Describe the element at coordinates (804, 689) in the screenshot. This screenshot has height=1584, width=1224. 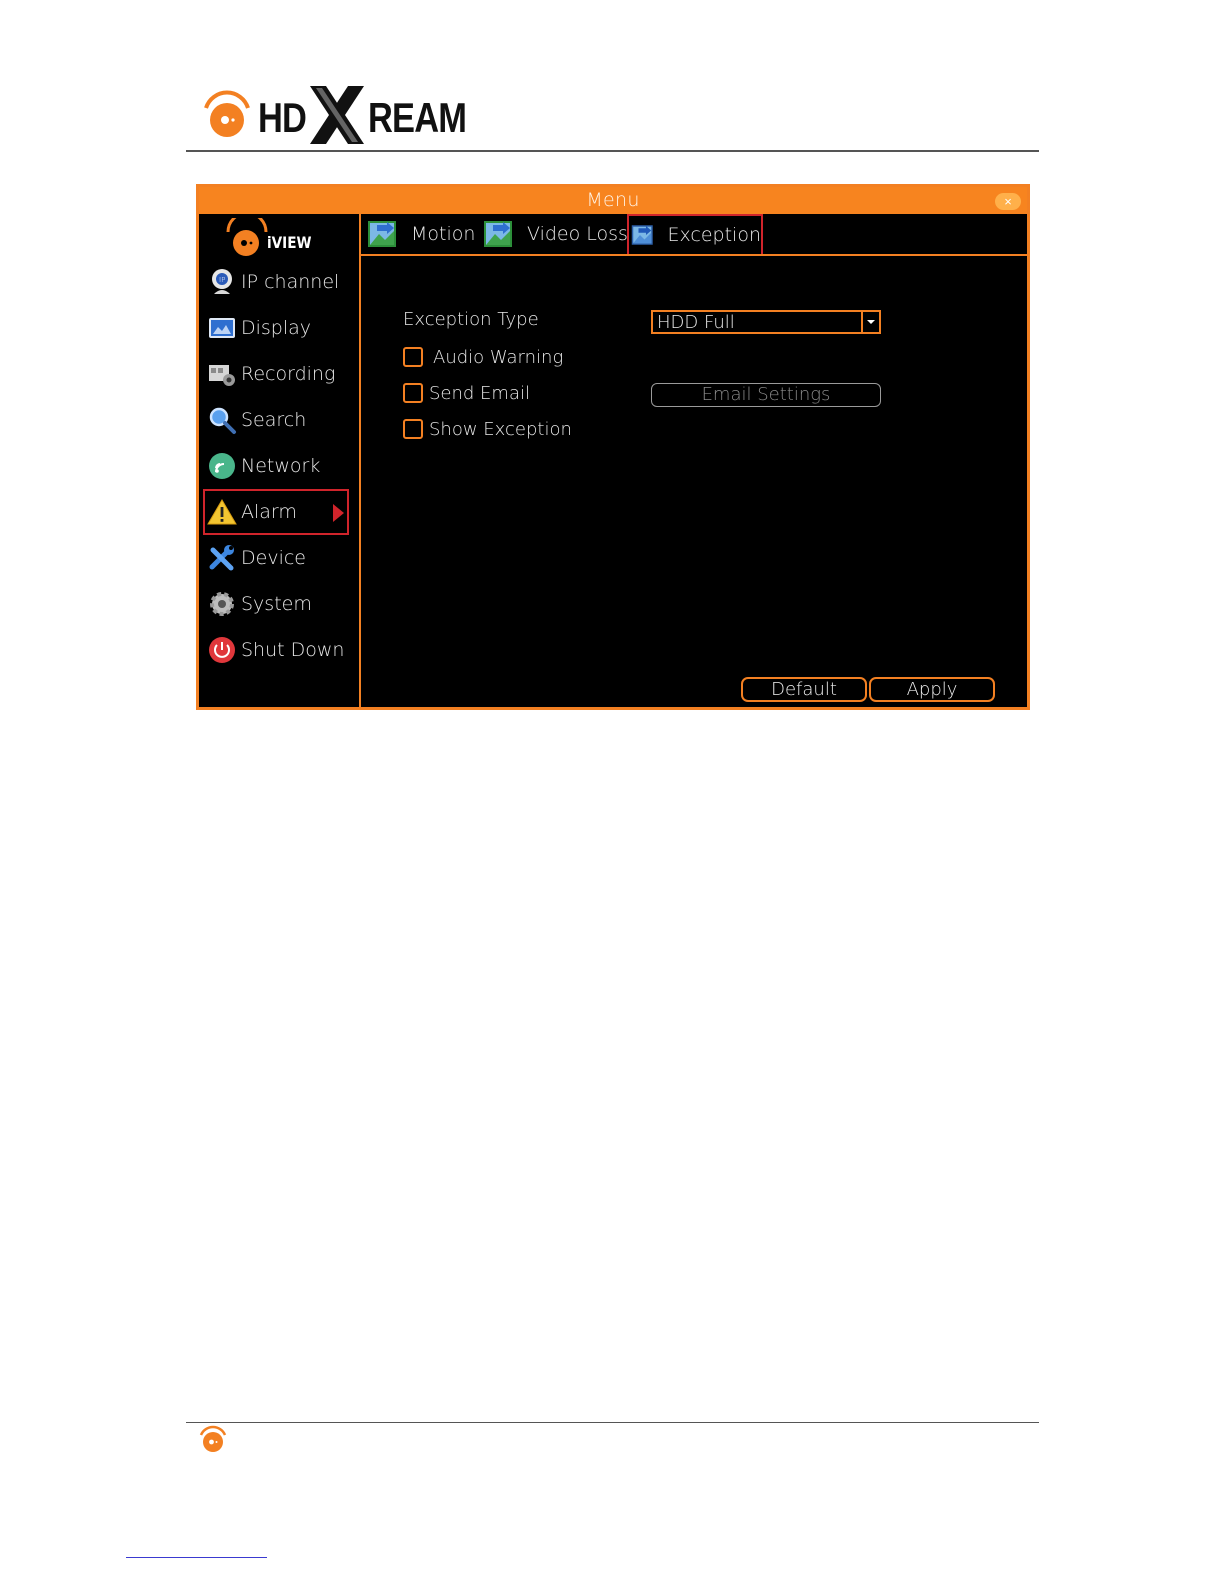
I see `default-button: Default` at that location.